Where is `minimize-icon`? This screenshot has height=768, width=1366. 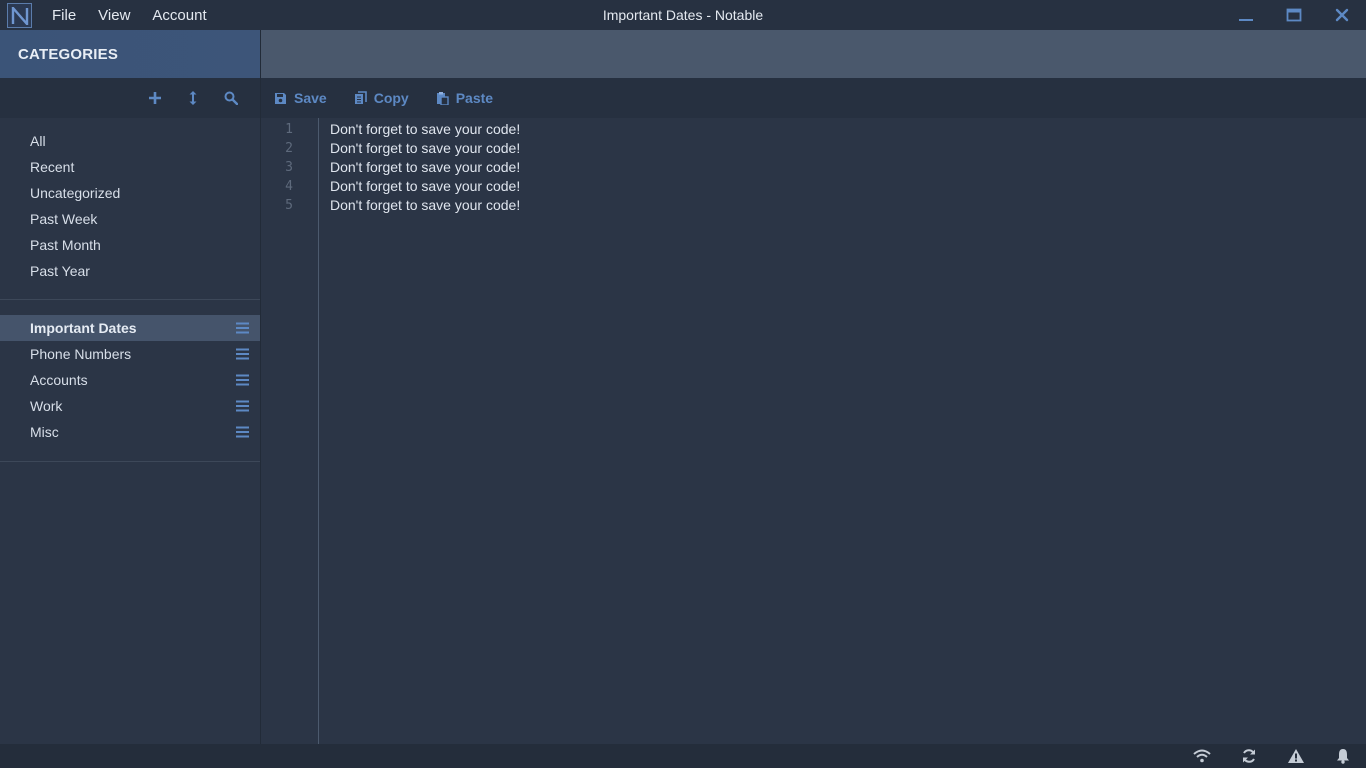 minimize-icon is located at coordinates (1246, 20).